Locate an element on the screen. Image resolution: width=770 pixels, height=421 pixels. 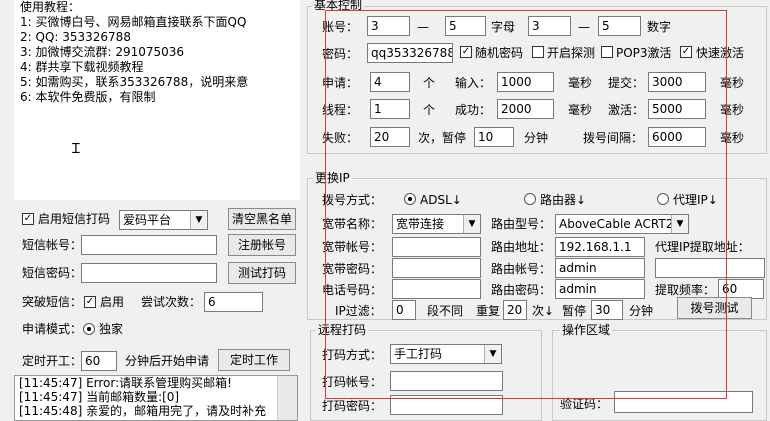
exclusive-label: 独家 is located at coordinates (111, 329).